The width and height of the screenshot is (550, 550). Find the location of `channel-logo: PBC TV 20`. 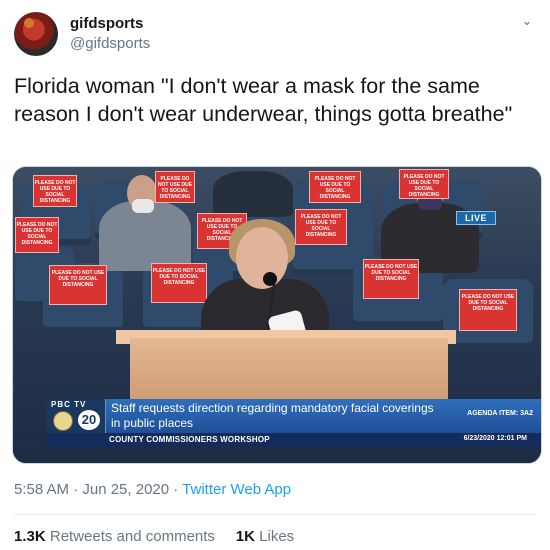

channel-logo: PBC TV 20 is located at coordinates (76, 416).